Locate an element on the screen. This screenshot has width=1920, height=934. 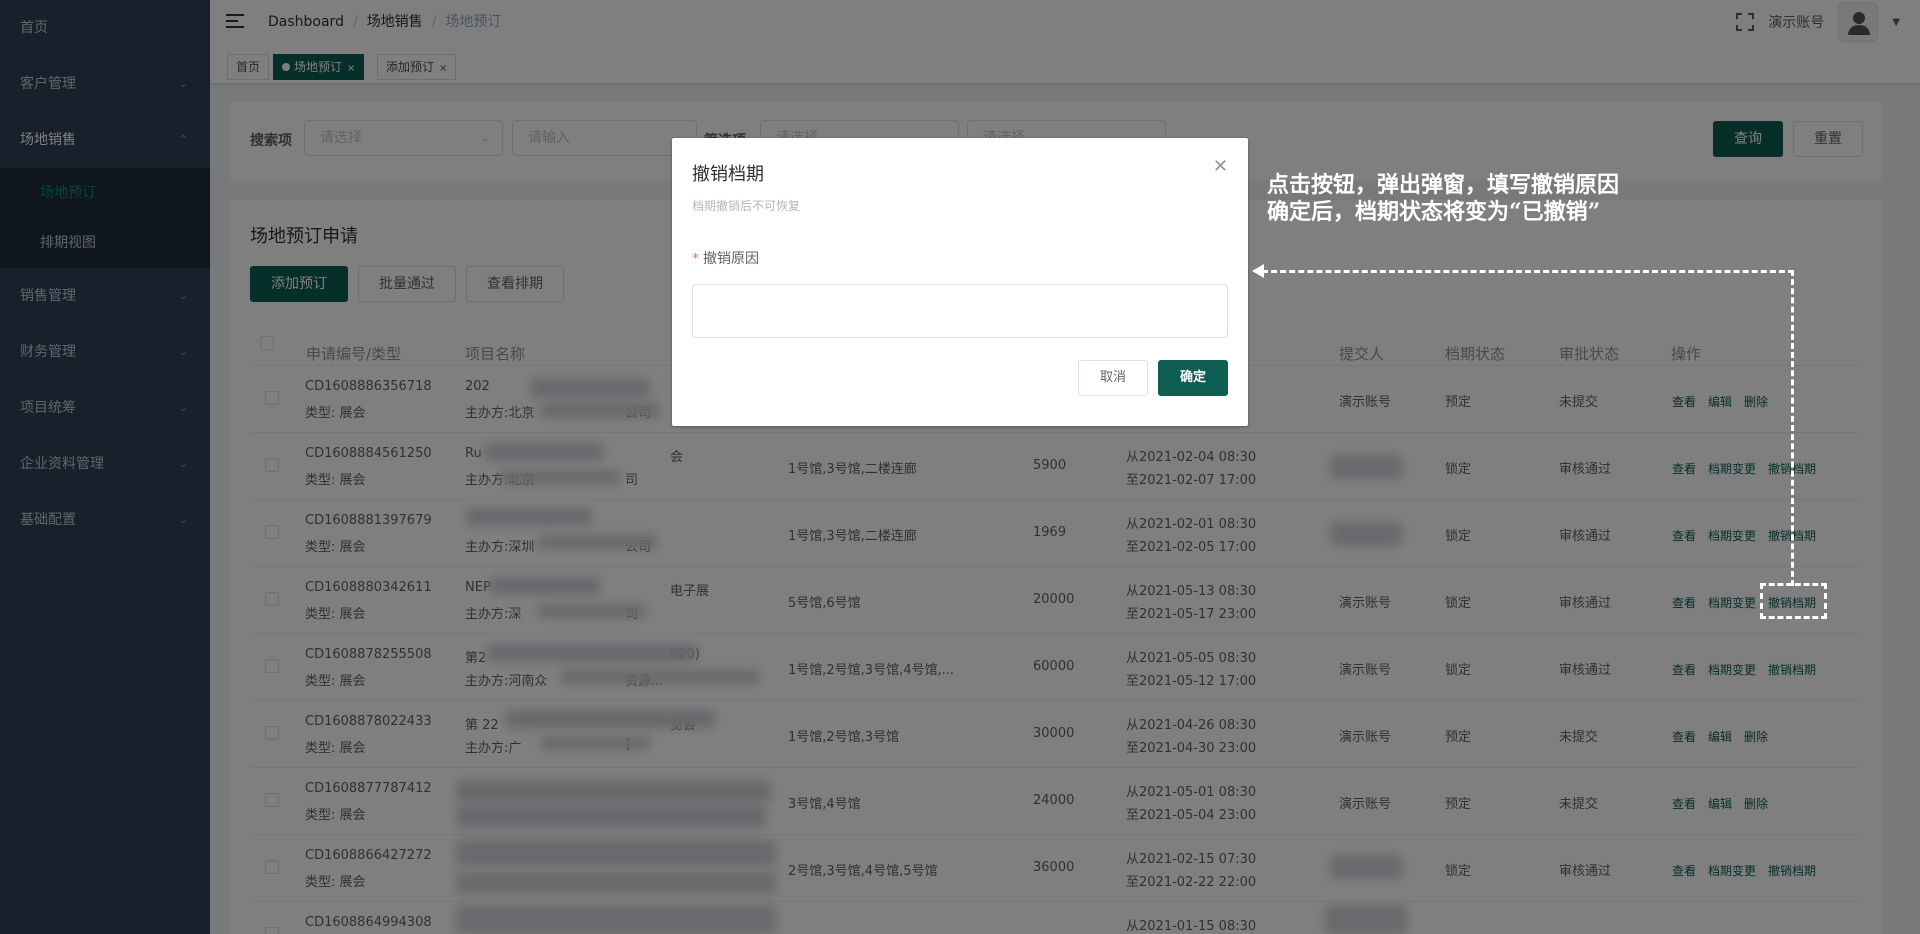
cancel-button: 取消 is located at coordinates (1113, 378).